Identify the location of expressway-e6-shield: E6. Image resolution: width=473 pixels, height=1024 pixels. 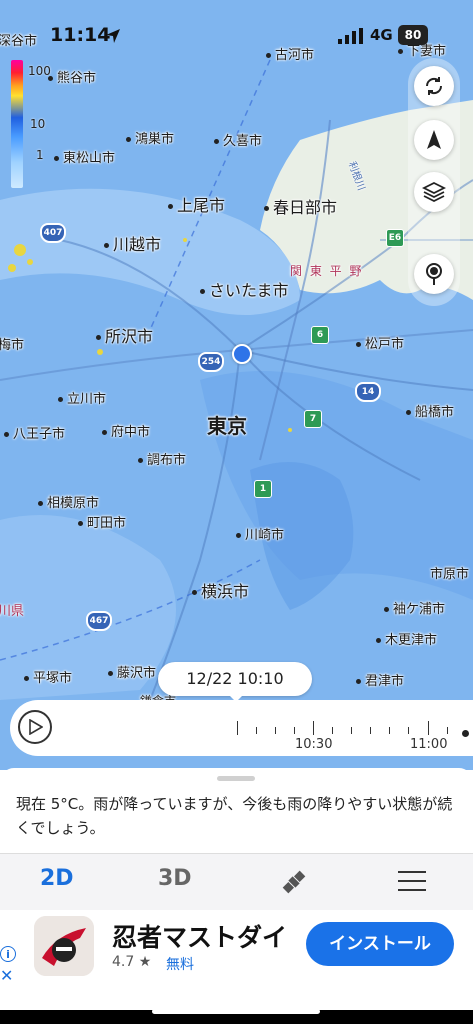
(395, 238).